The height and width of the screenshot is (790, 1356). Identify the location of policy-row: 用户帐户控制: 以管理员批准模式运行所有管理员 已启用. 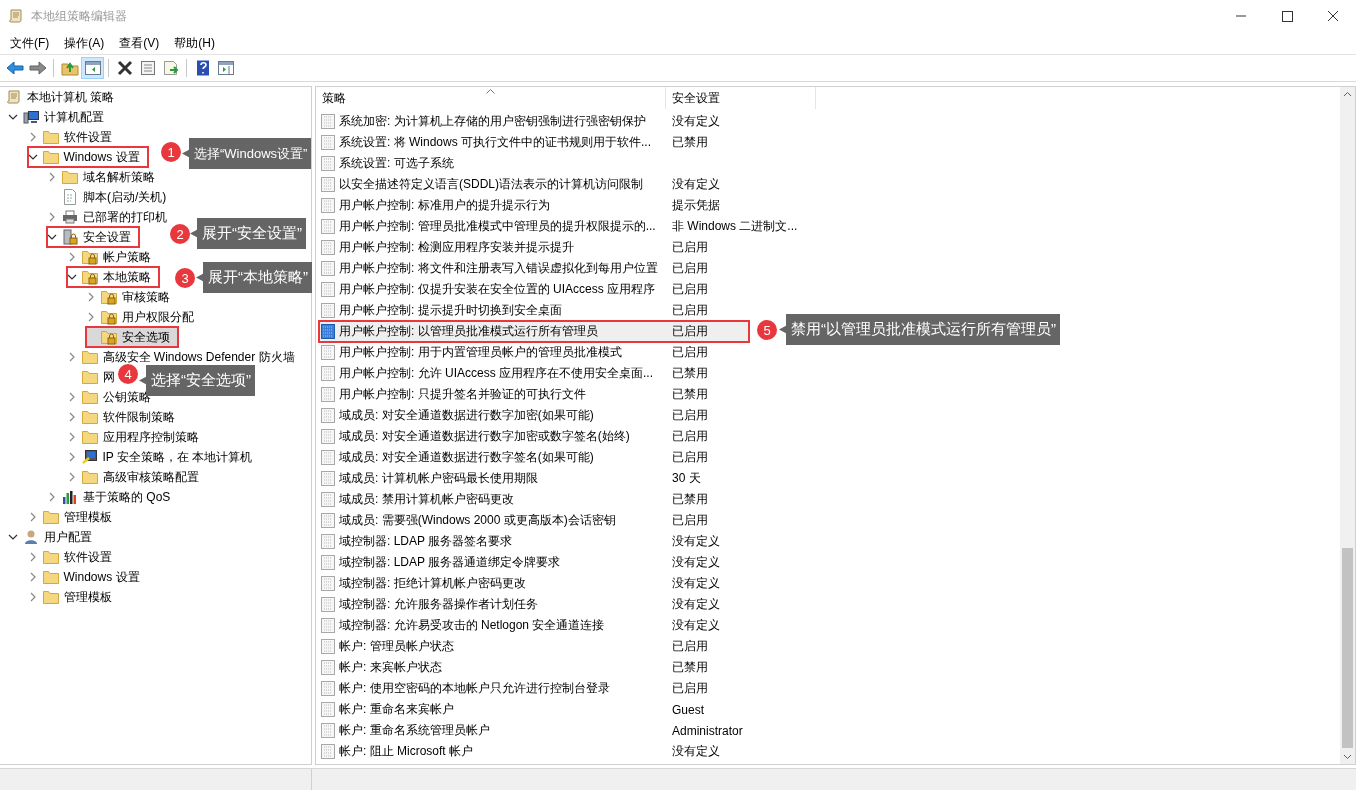
(534, 331).